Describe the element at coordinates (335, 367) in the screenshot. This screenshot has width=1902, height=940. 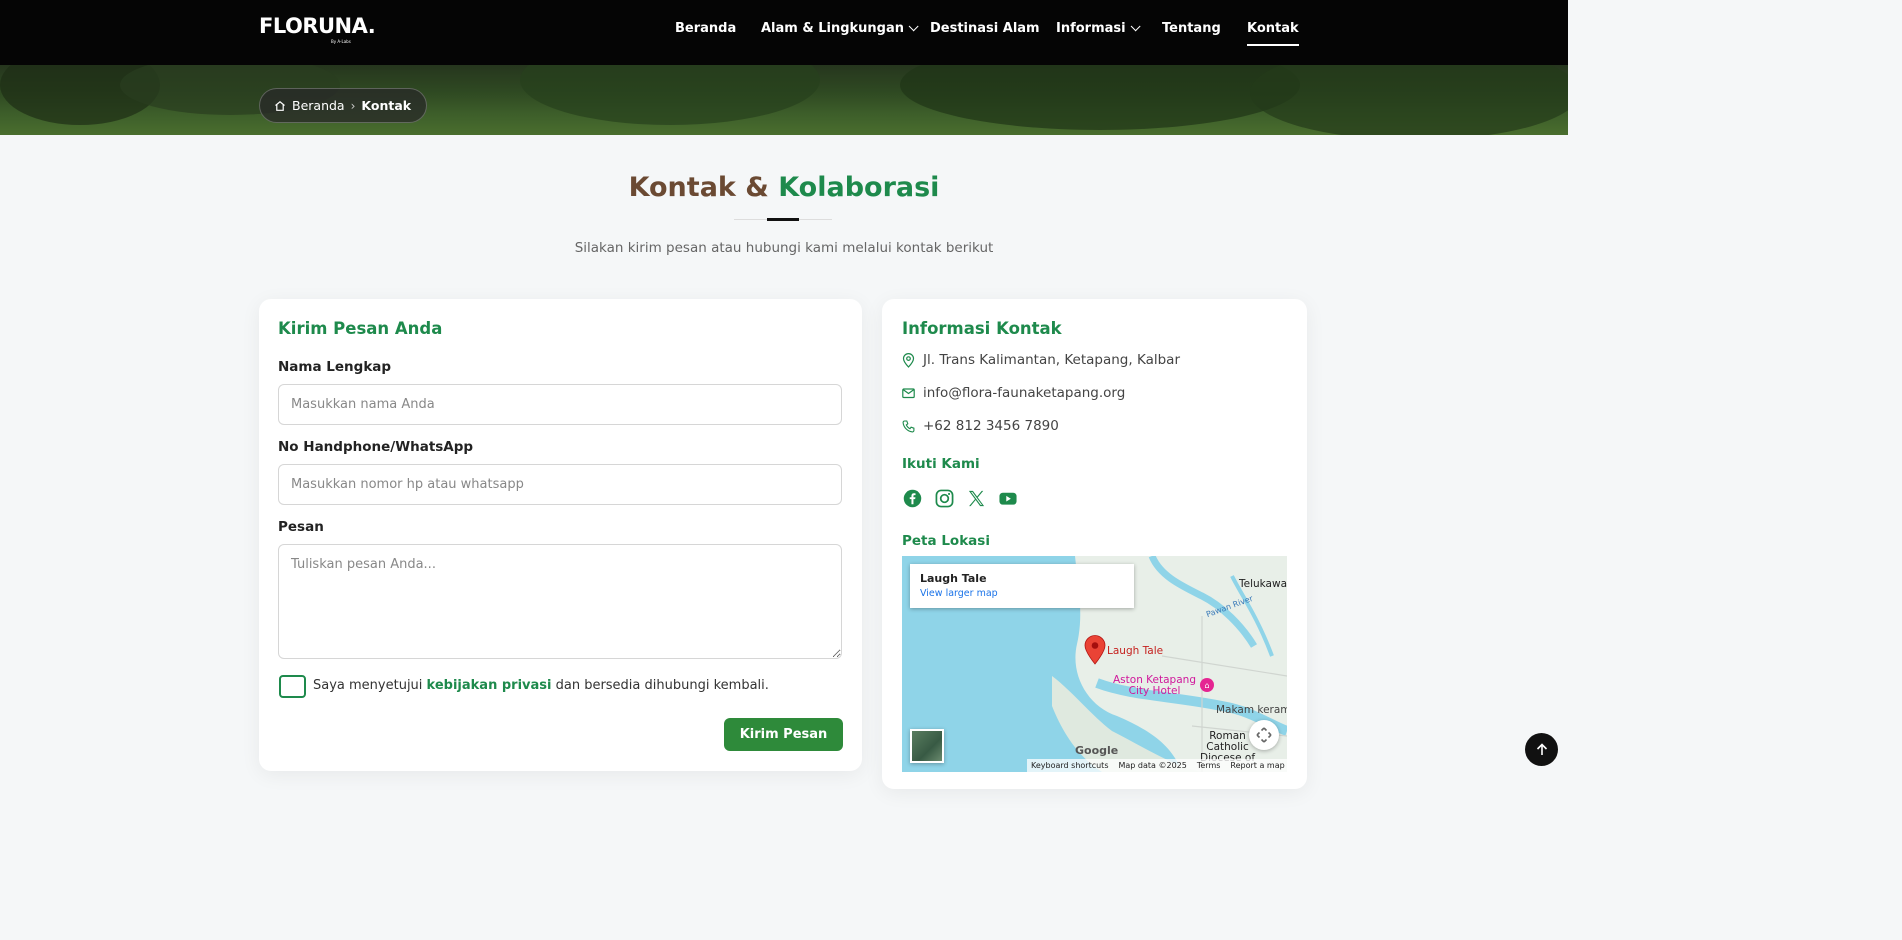
I see `name-label: Nama Lengkap` at that location.